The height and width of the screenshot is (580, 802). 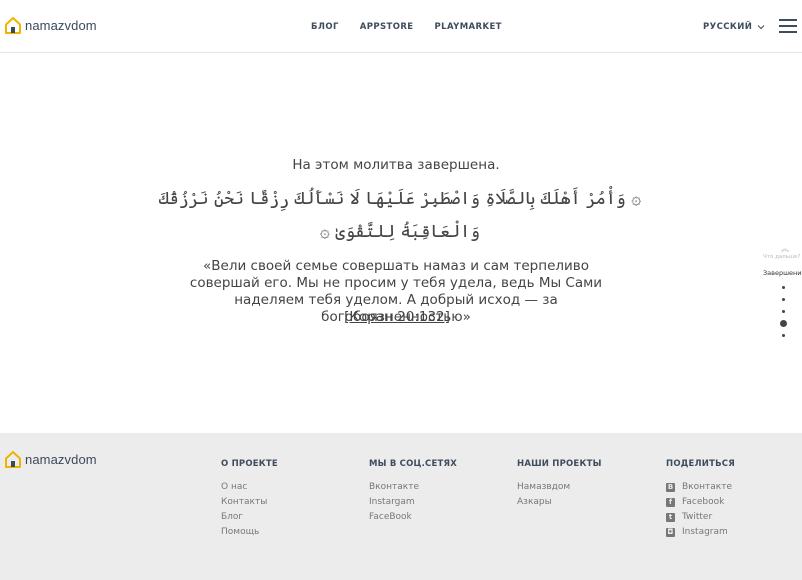 What do you see at coordinates (670, 517) in the screenshot?
I see `twitter-icon: t` at bounding box center [670, 517].